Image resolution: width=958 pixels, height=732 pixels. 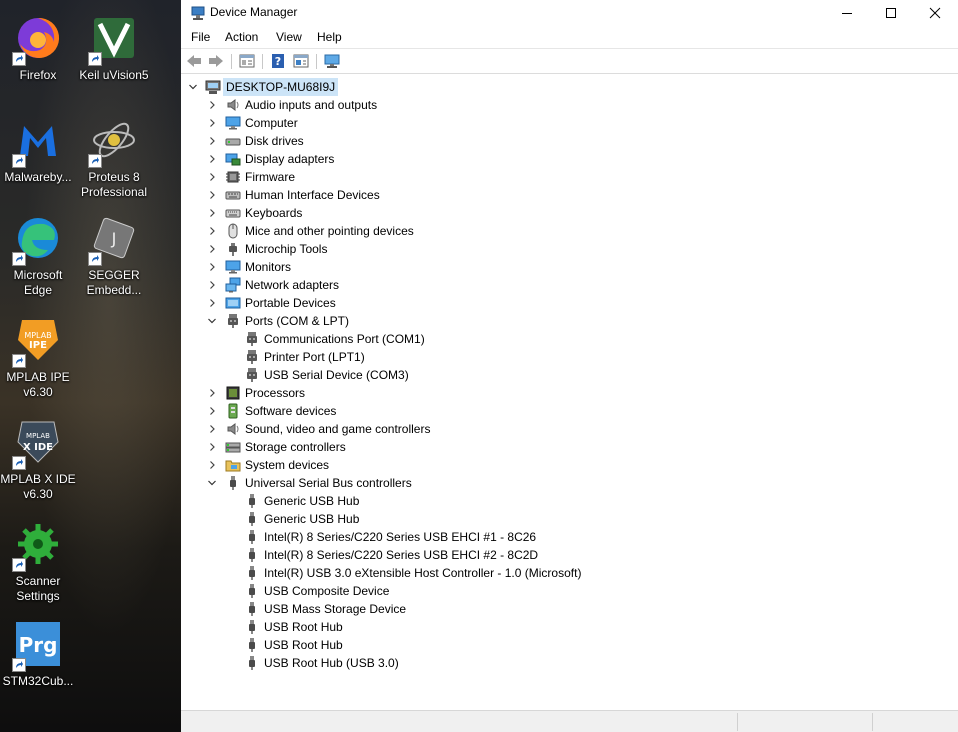 What do you see at coordinates (569, 285) in the screenshot?
I see `tree-category: Network adapters` at bounding box center [569, 285].